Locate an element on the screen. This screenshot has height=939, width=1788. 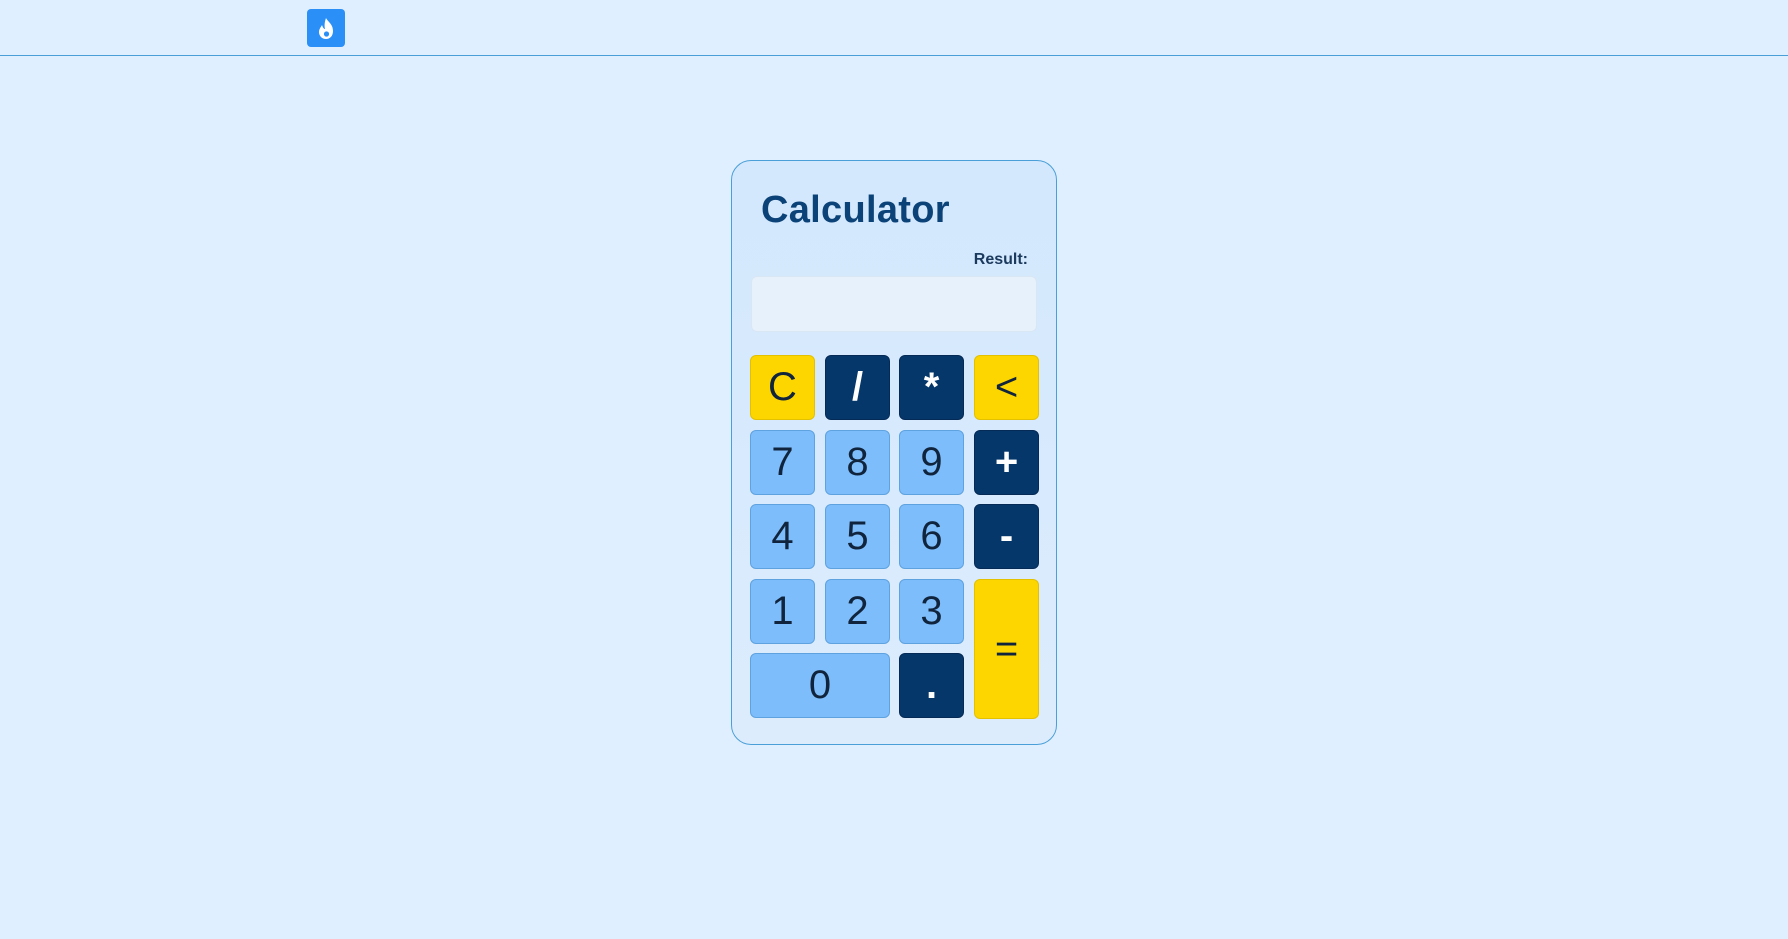
digit-3-button: 3 is located at coordinates (931, 611).